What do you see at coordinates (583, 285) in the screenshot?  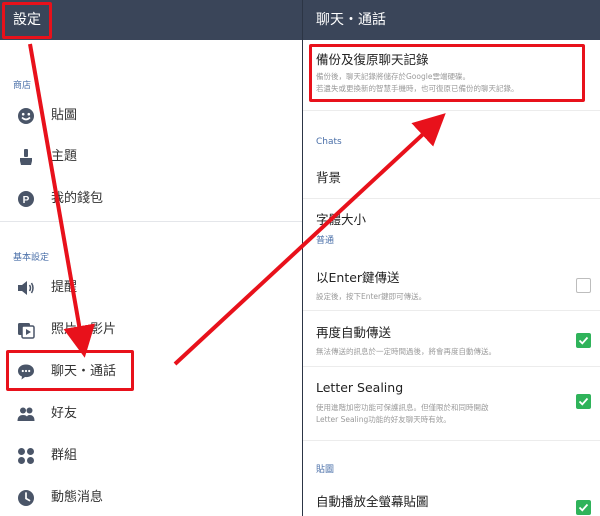 I see `enter-send-checkbox` at bounding box center [583, 285].